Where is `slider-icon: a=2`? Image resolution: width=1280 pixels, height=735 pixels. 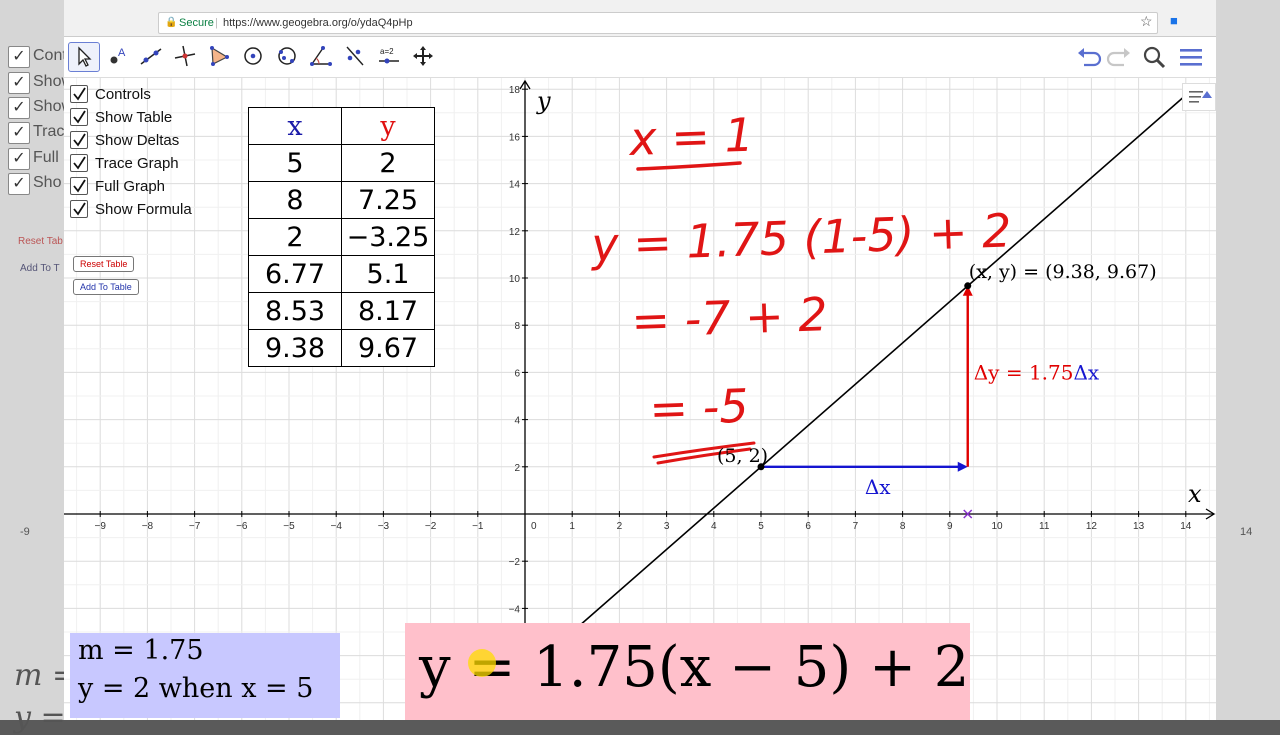
slider-icon: a=2 is located at coordinates (389, 55).